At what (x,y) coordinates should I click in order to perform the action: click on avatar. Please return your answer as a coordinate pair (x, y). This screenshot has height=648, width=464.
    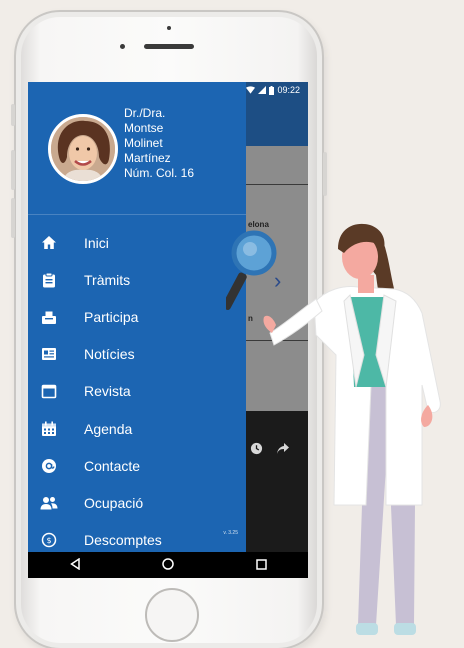
    Looking at the image, I should click on (83, 149).